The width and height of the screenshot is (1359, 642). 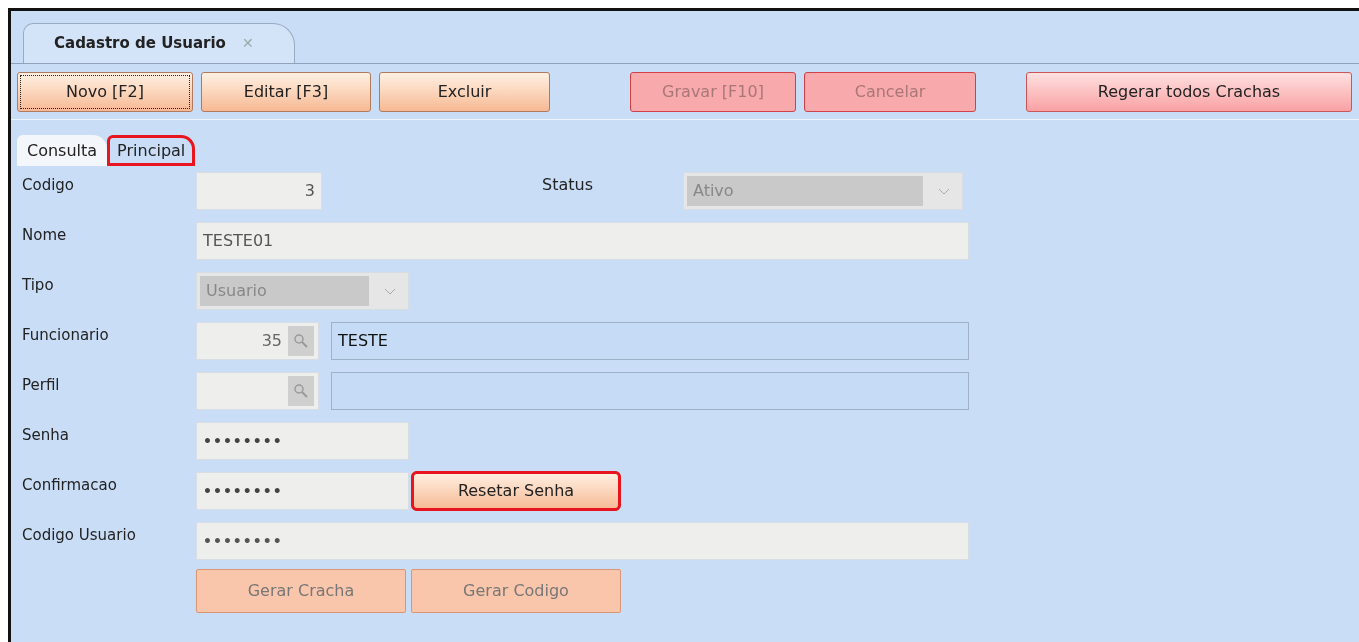 What do you see at coordinates (70, 485) in the screenshot?
I see `field-label: Confirmacao` at bounding box center [70, 485].